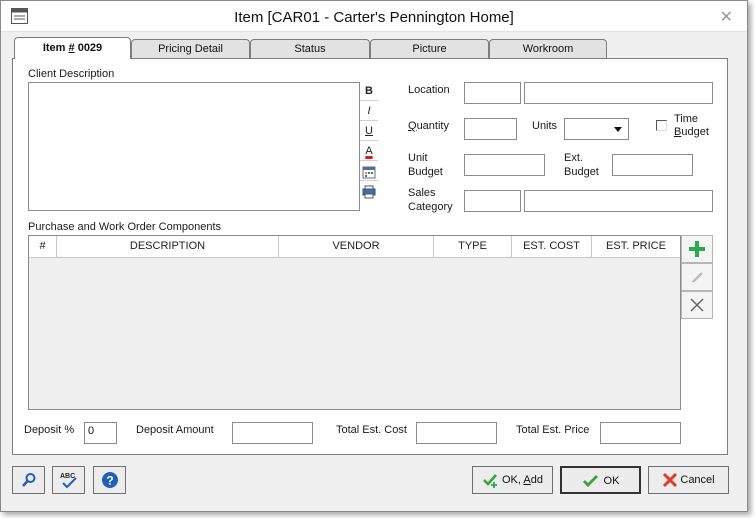 This screenshot has height=518, width=755. What do you see at coordinates (369, 131) in the screenshot?
I see `underline-button: U` at bounding box center [369, 131].